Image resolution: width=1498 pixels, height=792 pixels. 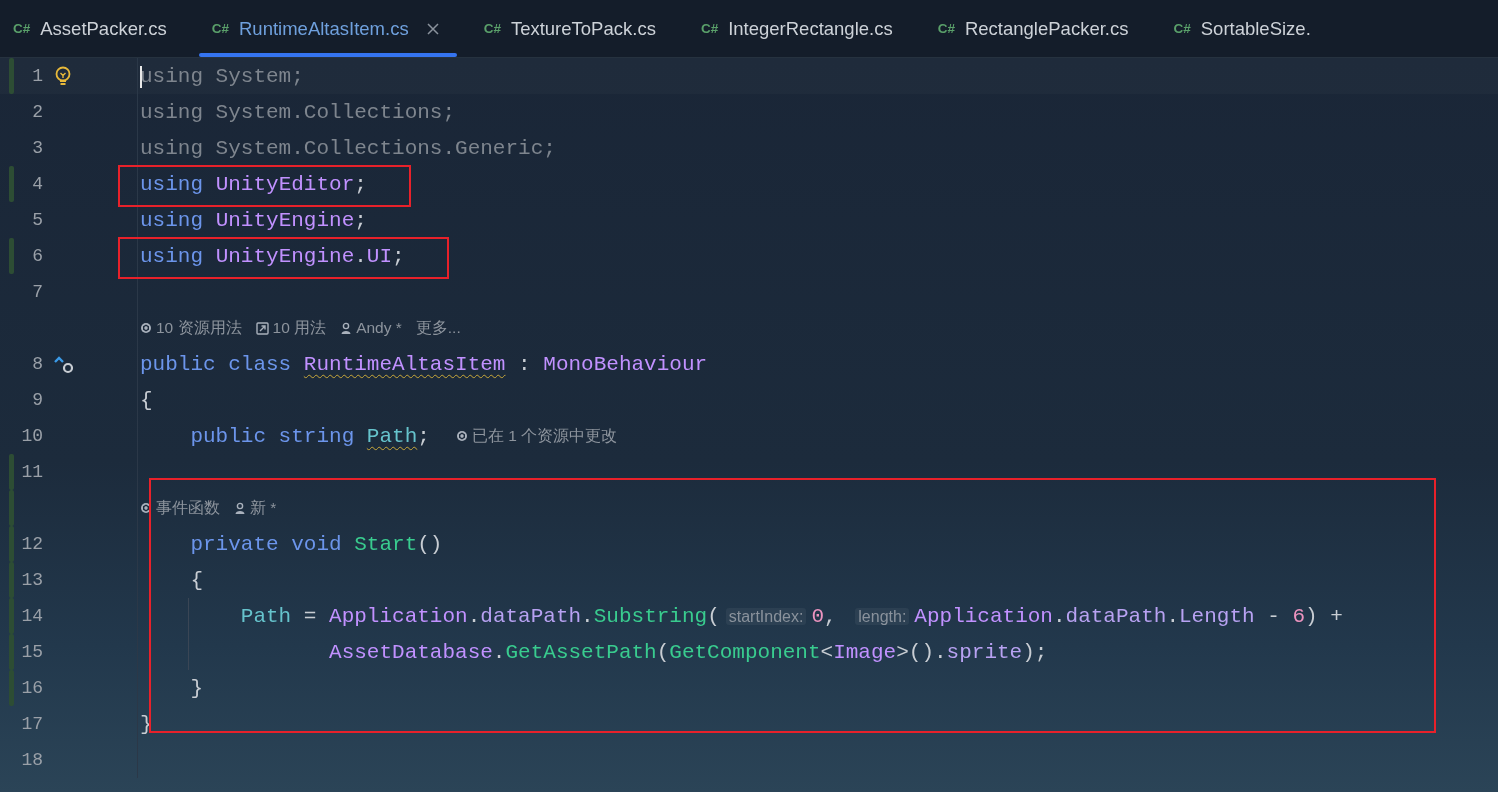 I want to click on code-line: AssetDatabase.GetAssetPath(GetComponent<Image>().sprite);, so click(x=688, y=652).